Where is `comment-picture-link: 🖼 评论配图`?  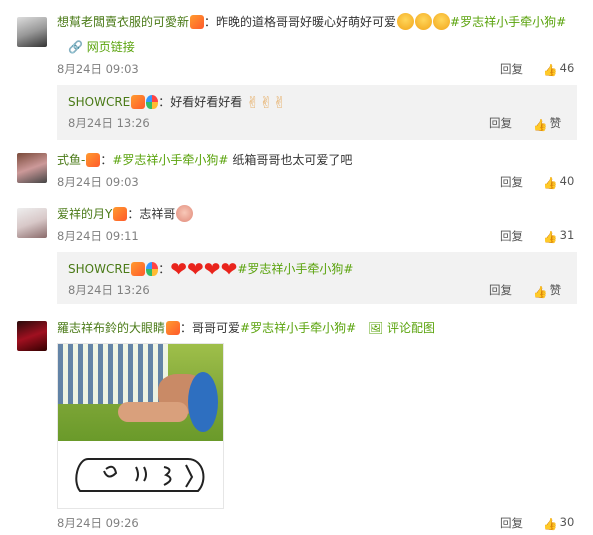 comment-picture-link: 🖼 评论配图 is located at coordinates (401, 328).